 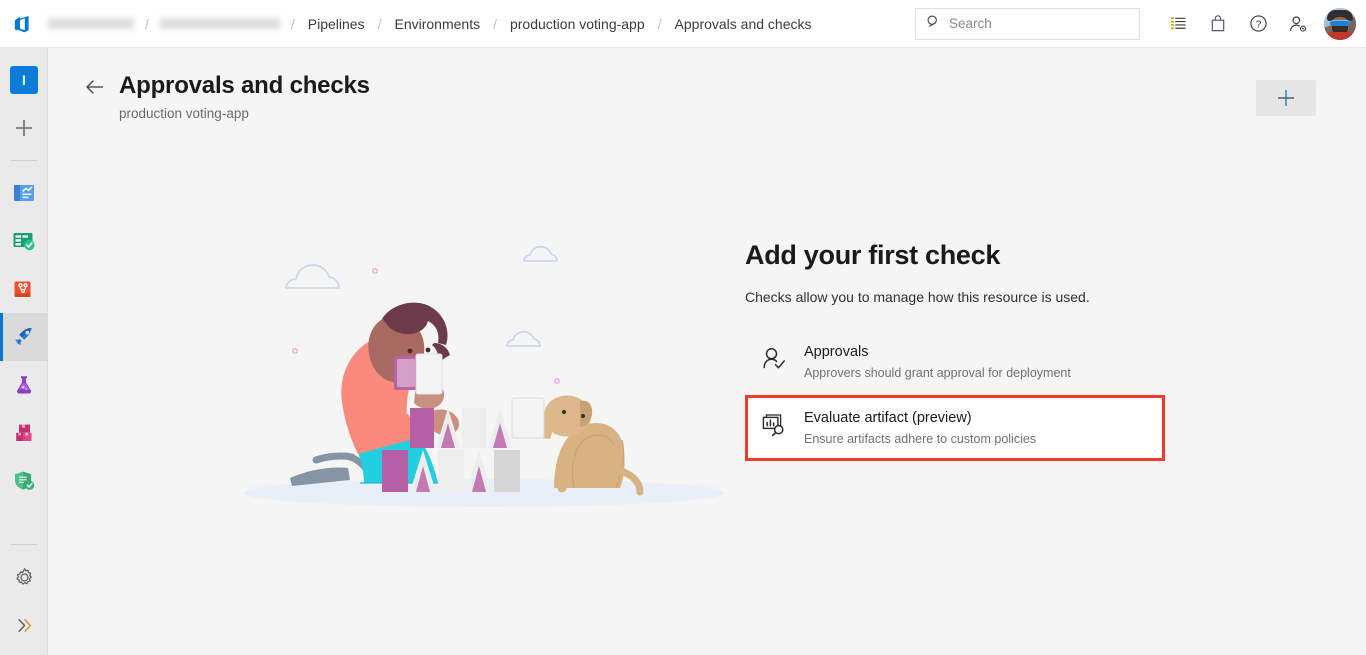 What do you see at coordinates (1039, 23) in the screenshot?
I see `search-input` at bounding box center [1039, 23].